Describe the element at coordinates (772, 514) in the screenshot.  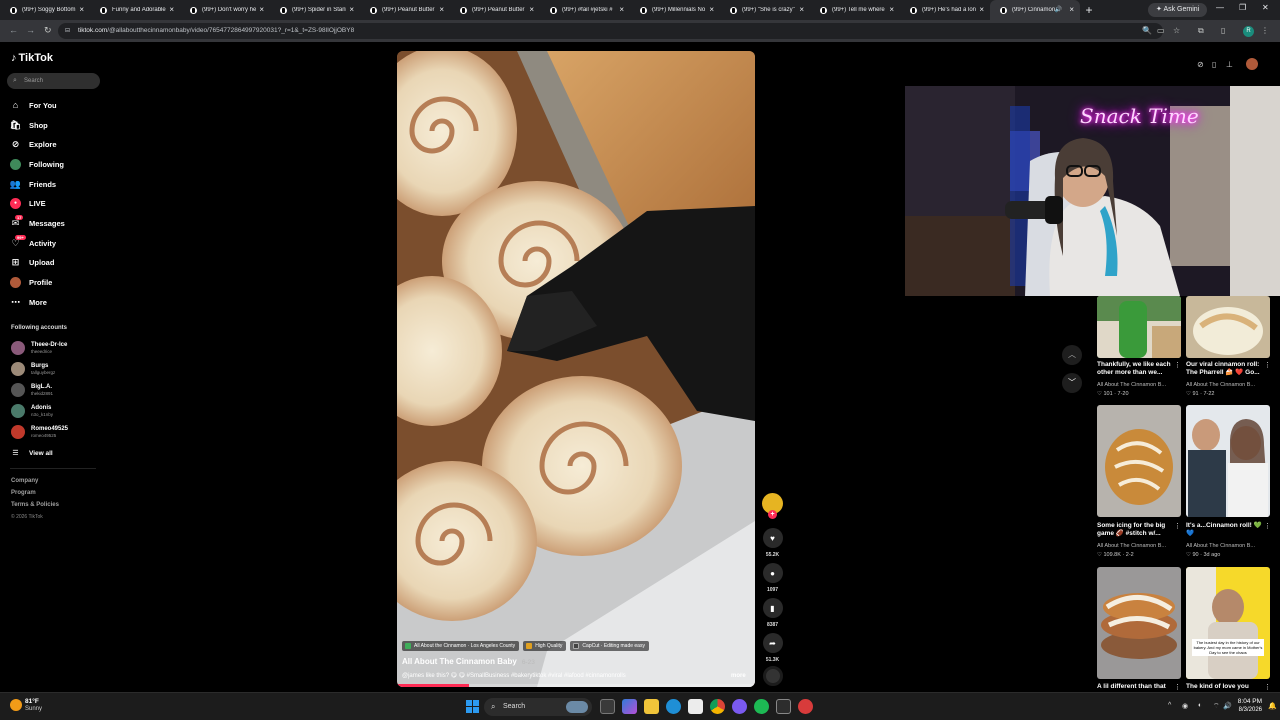
I see `follow-plus-icon: +` at that location.